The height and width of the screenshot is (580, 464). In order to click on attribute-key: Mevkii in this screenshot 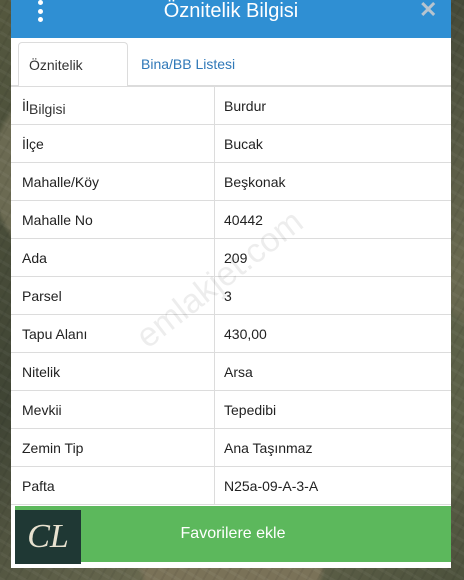, I will do `click(42, 410)`.